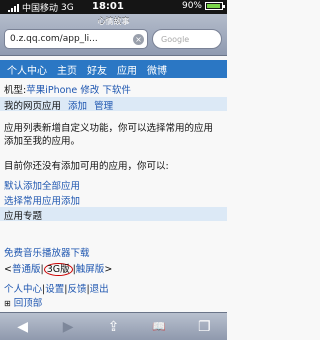  Describe the element at coordinates (108, 269) in the screenshot. I see `version-bracket-close: >` at that location.